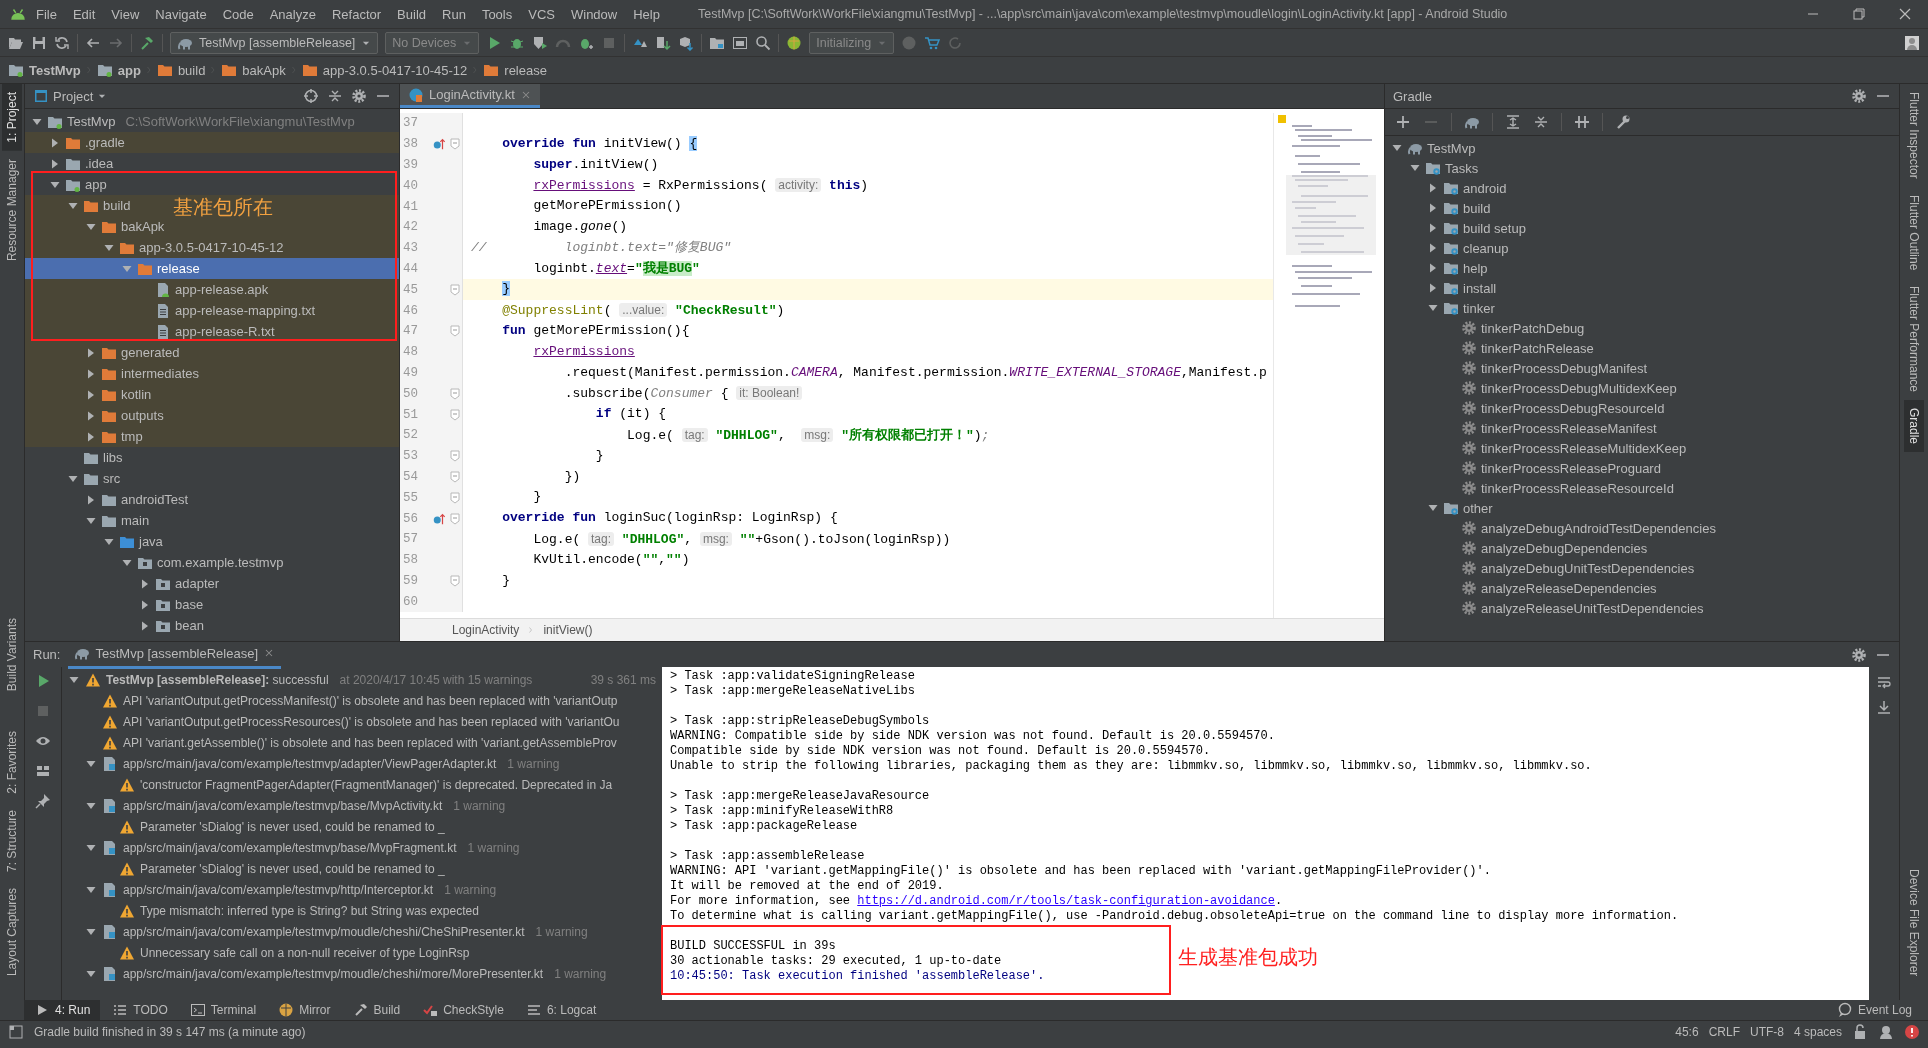  I want to click on tree-item: app-3.0.5-0417-10-45-12, so click(193, 247).